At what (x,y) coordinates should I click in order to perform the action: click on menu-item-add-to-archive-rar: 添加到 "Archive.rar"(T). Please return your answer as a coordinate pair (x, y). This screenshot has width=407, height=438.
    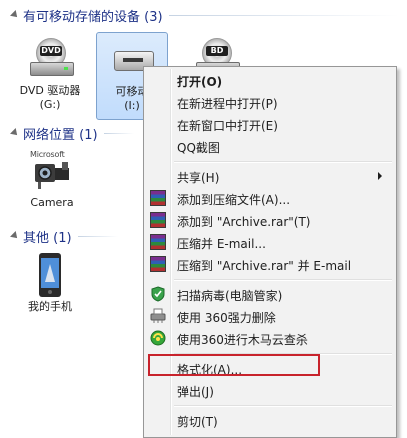
    Looking at the image, I should click on (269, 220).